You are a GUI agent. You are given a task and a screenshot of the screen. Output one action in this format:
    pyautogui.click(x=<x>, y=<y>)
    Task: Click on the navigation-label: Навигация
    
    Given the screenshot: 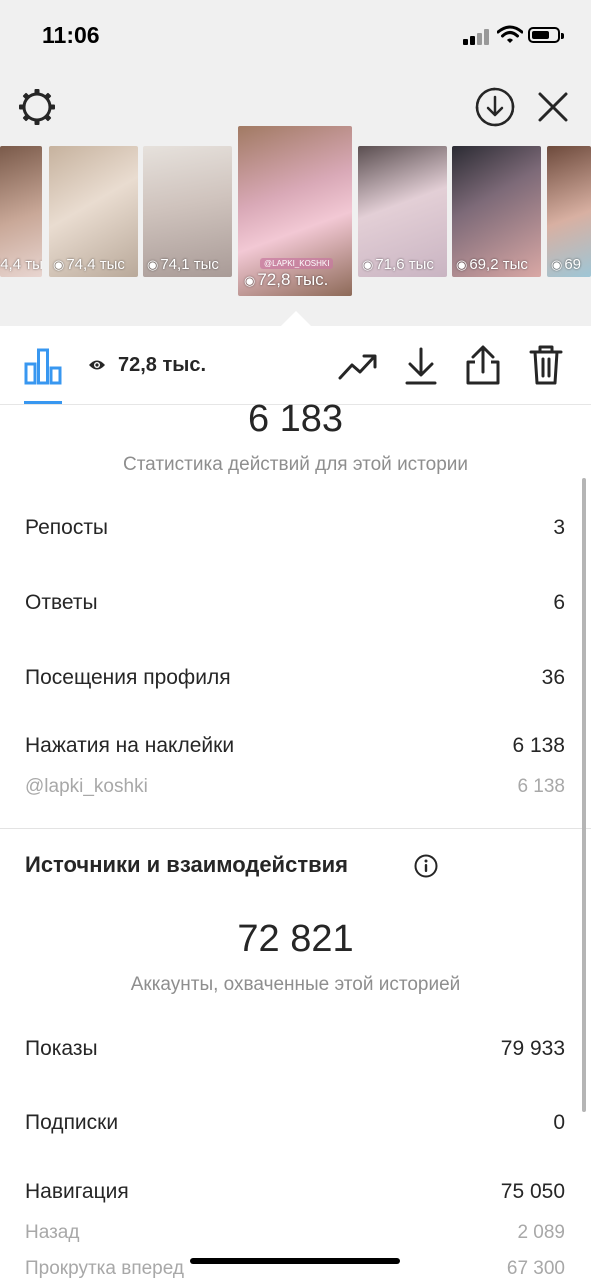 What is the action you would take?
    pyautogui.click(x=77, y=1191)
    